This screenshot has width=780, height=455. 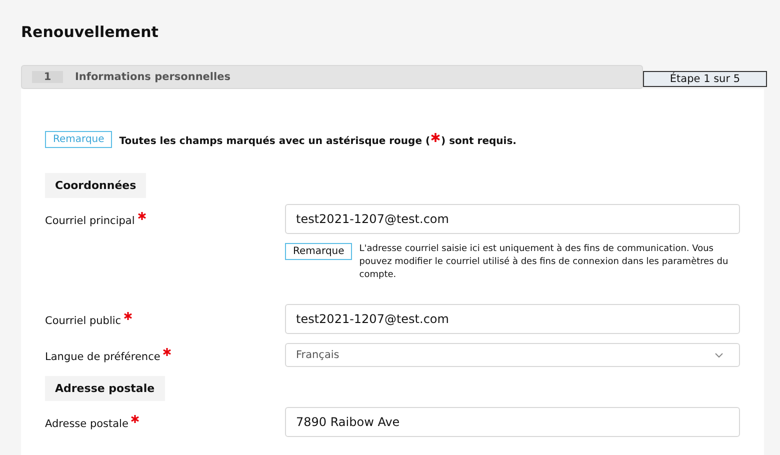 What do you see at coordinates (95, 185) in the screenshot?
I see `section-heading: Coordonnées` at bounding box center [95, 185].